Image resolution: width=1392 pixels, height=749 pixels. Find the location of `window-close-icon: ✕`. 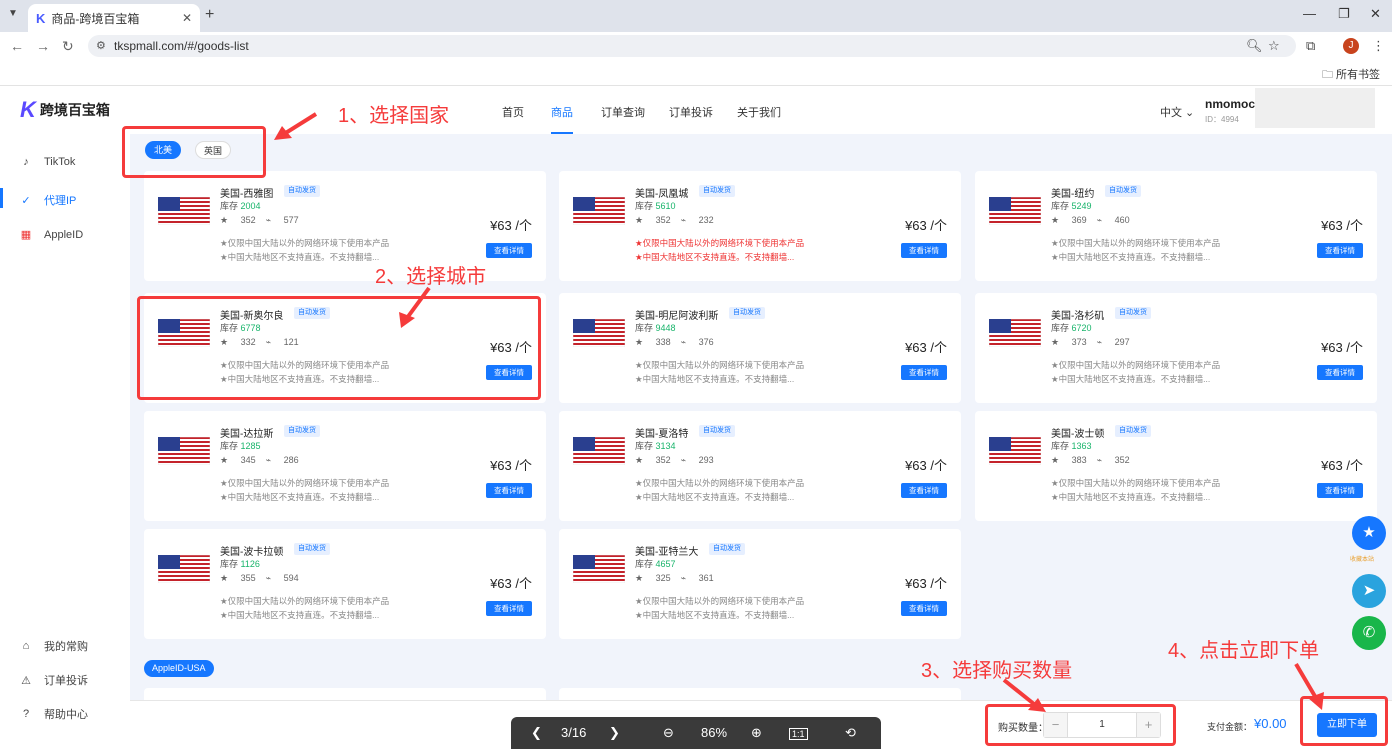

window-close-icon: ✕ is located at coordinates (1375, 14).